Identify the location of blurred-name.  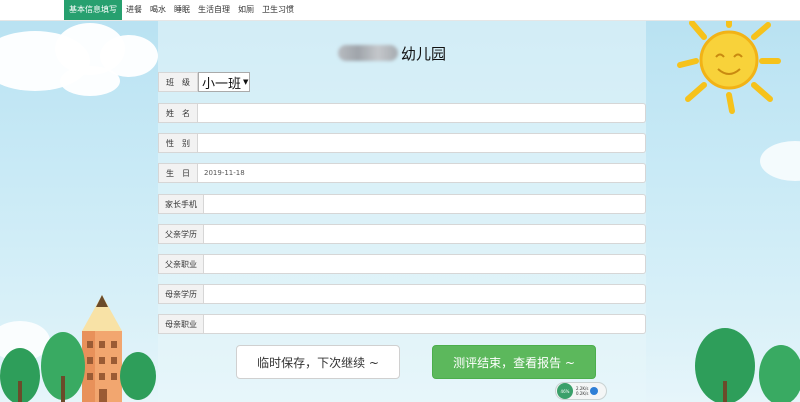
(368, 53).